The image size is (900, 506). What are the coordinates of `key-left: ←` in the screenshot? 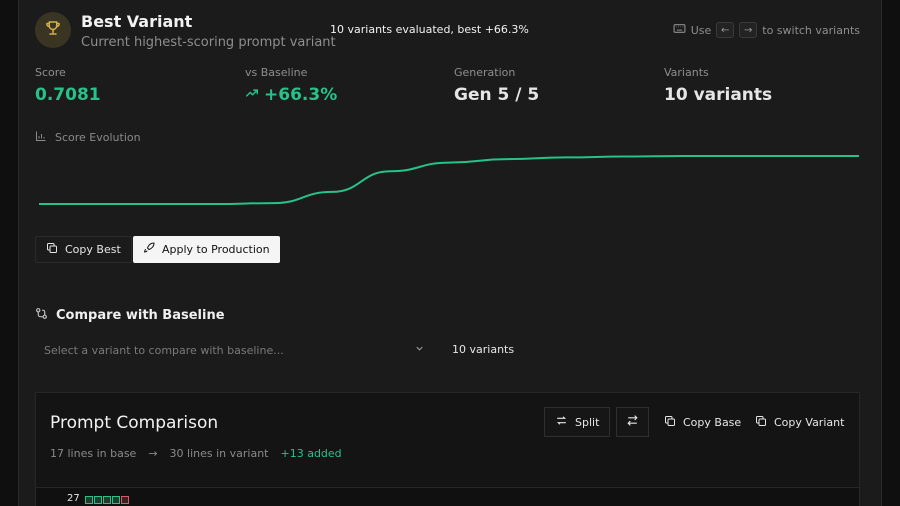 It's located at (725, 30).